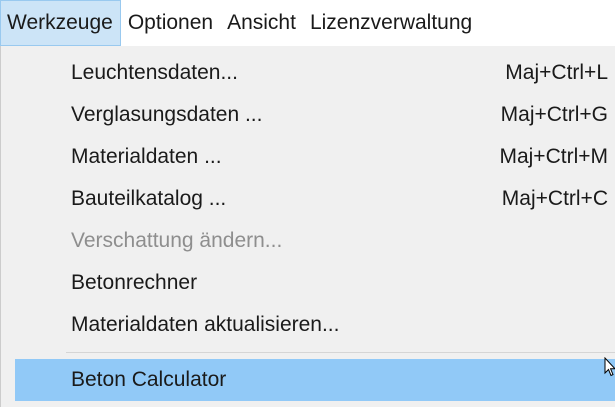 The width and height of the screenshot is (615, 407). I want to click on menu-item-shortcut: Maj+Ctrl+C, so click(554, 198).